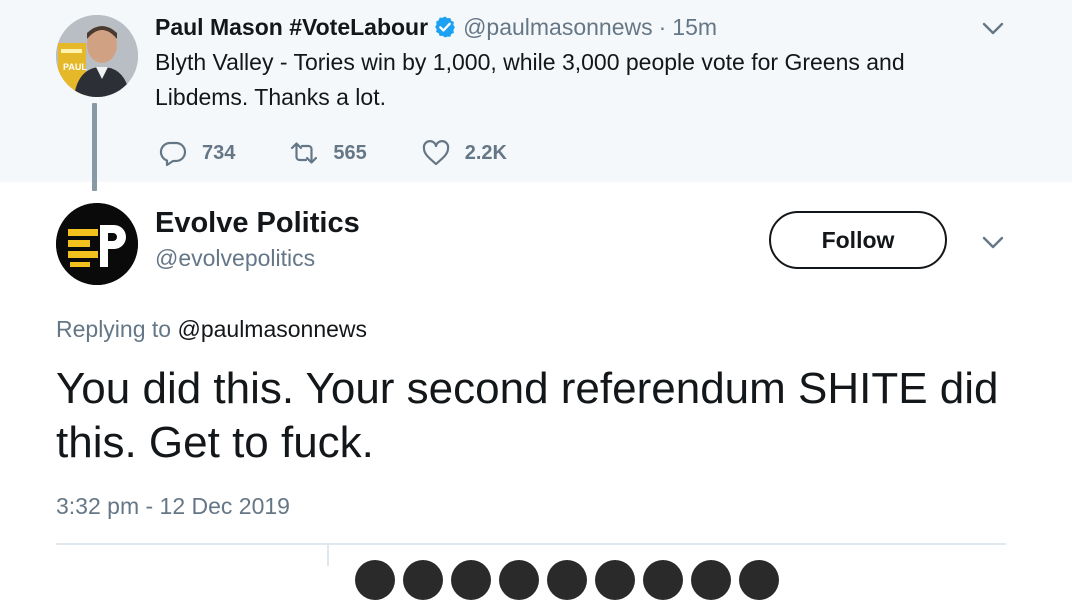 The width and height of the screenshot is (1072, 600). Describe the element at coordinates (97, 244) in the screenshot. I see `reply-author-avatar` at that location.